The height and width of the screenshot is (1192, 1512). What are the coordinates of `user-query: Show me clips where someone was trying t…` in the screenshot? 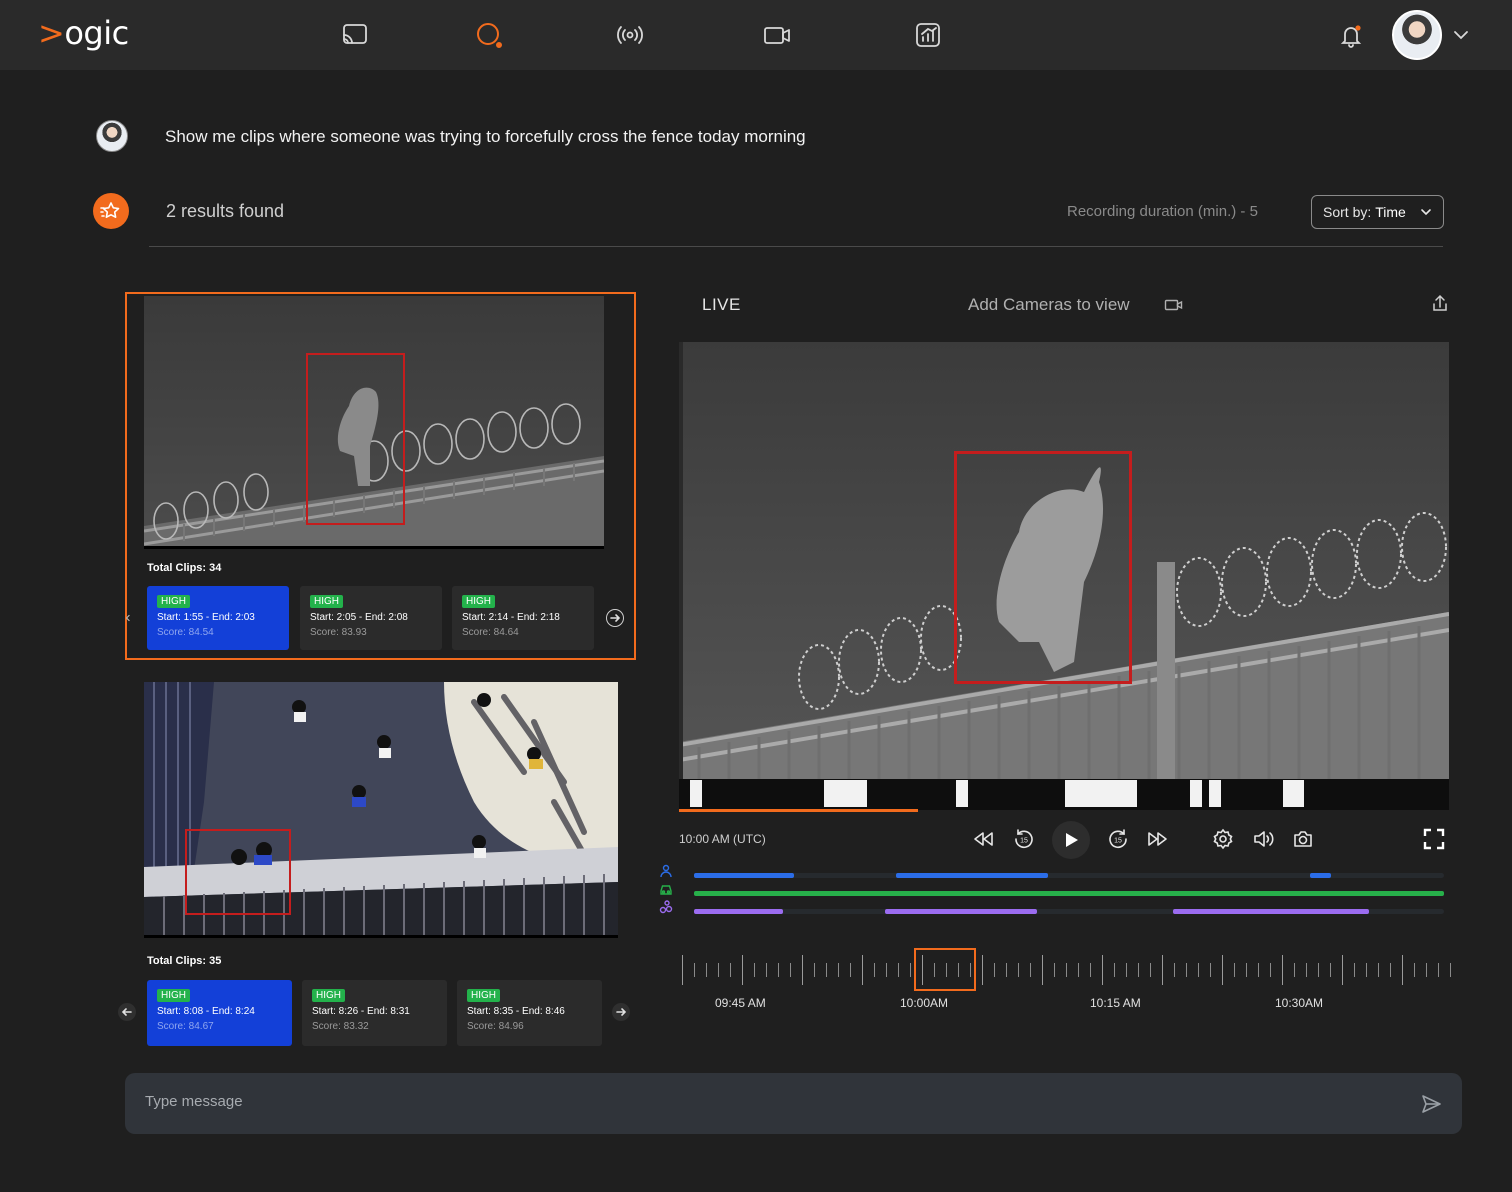 It's located at (485, 136).